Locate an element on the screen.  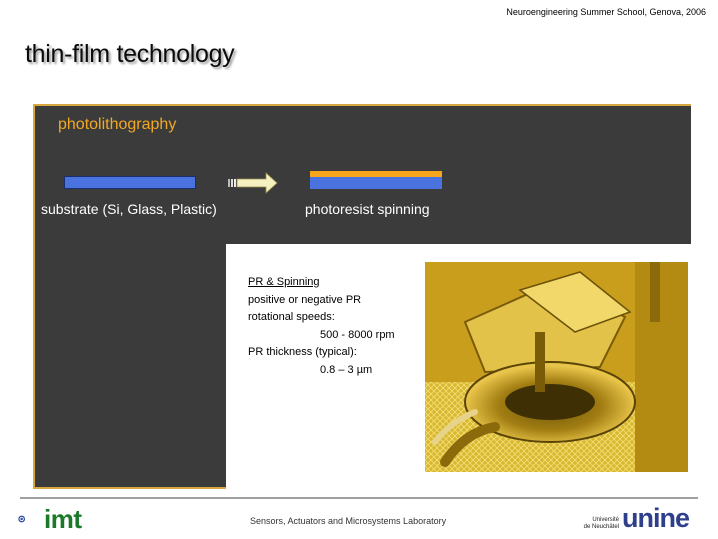
info-line: positive or negative PR is located at coordinates (305, 299).